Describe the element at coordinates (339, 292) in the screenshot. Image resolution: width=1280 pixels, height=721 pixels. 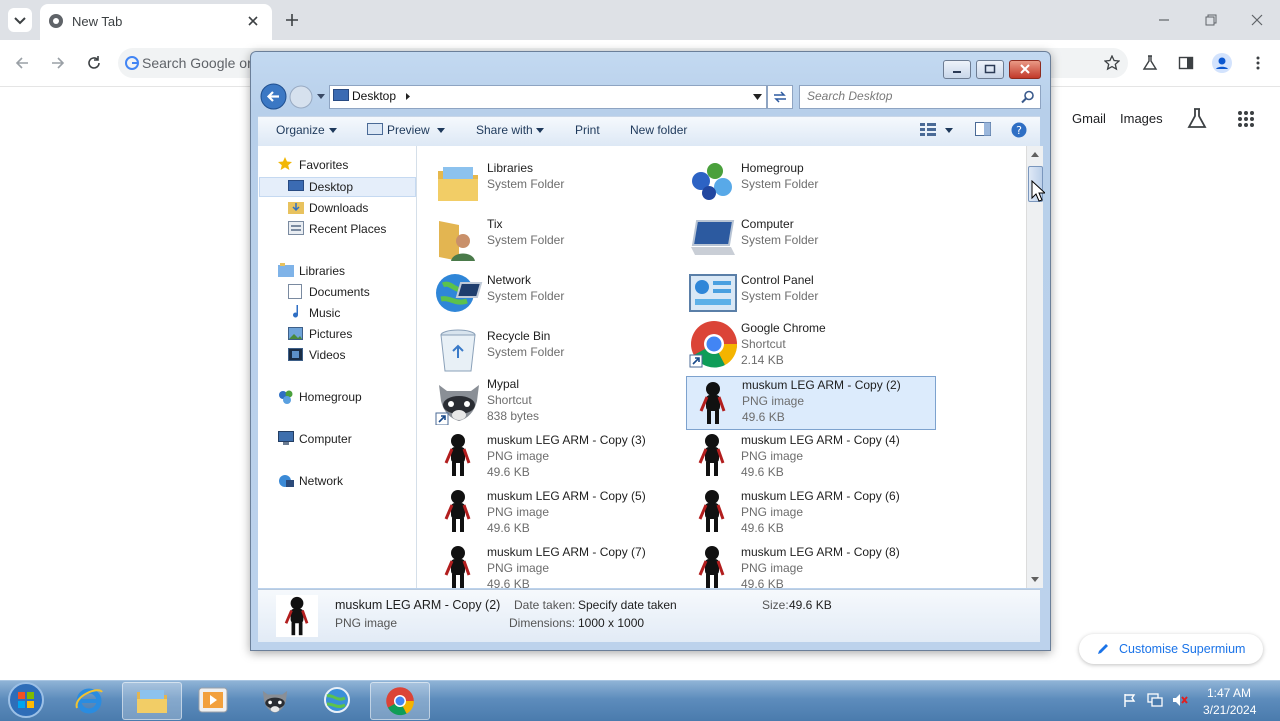
I see `nav-documents: Documents` at that location.